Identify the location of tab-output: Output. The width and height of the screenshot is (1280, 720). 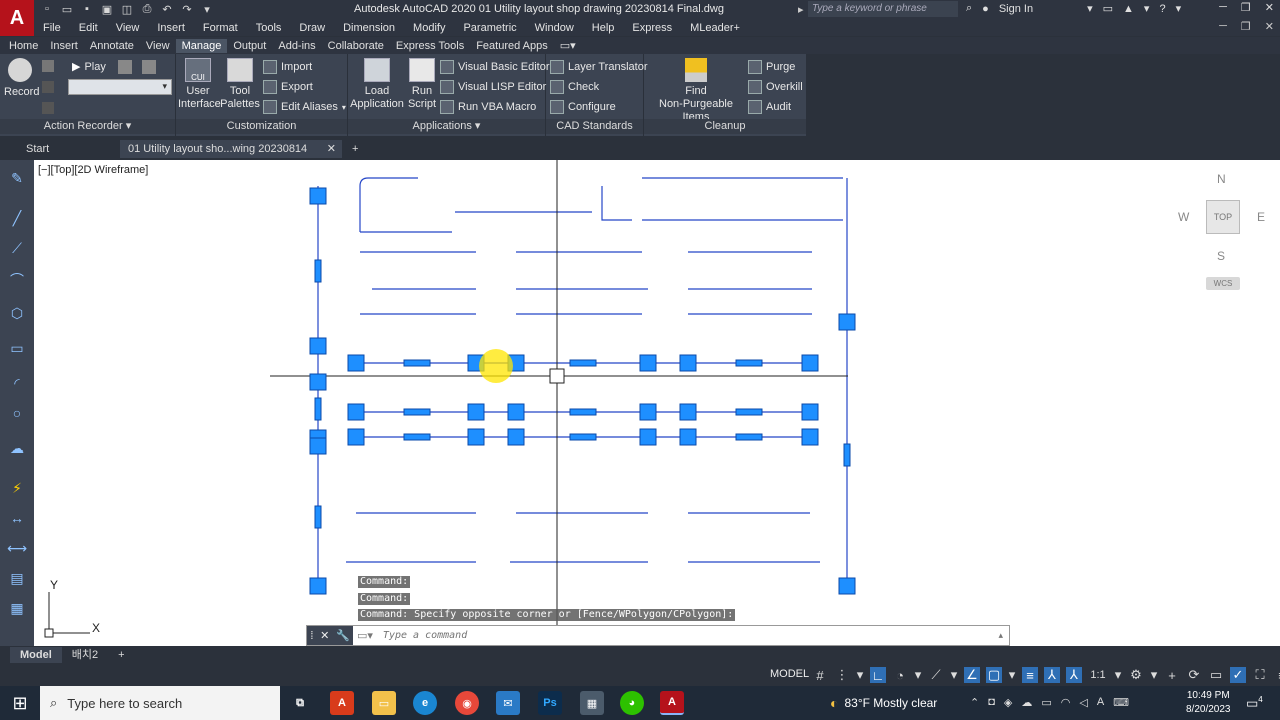
(249, 46).